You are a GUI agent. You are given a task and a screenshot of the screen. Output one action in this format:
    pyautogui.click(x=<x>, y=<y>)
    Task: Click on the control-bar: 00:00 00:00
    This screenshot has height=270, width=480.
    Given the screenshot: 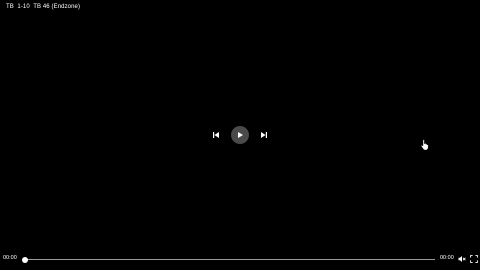 What is the action you would take?
    pyautogui.click(x=240, y=260)
    